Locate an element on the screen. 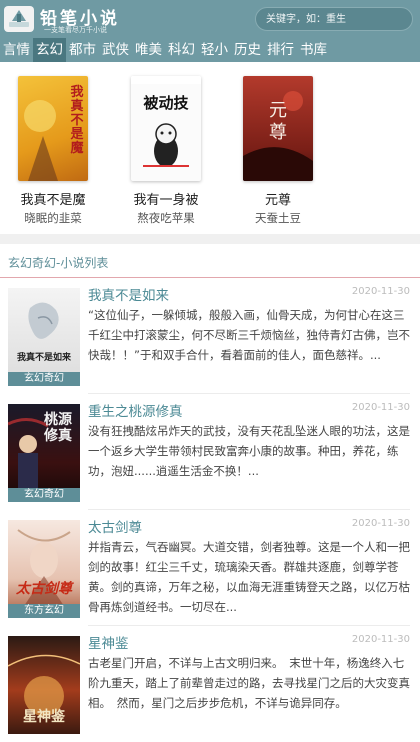 The width and height of the screenshot is (420, 742). nav-item-paihang: 排行 is located at coordinates (280, 50).